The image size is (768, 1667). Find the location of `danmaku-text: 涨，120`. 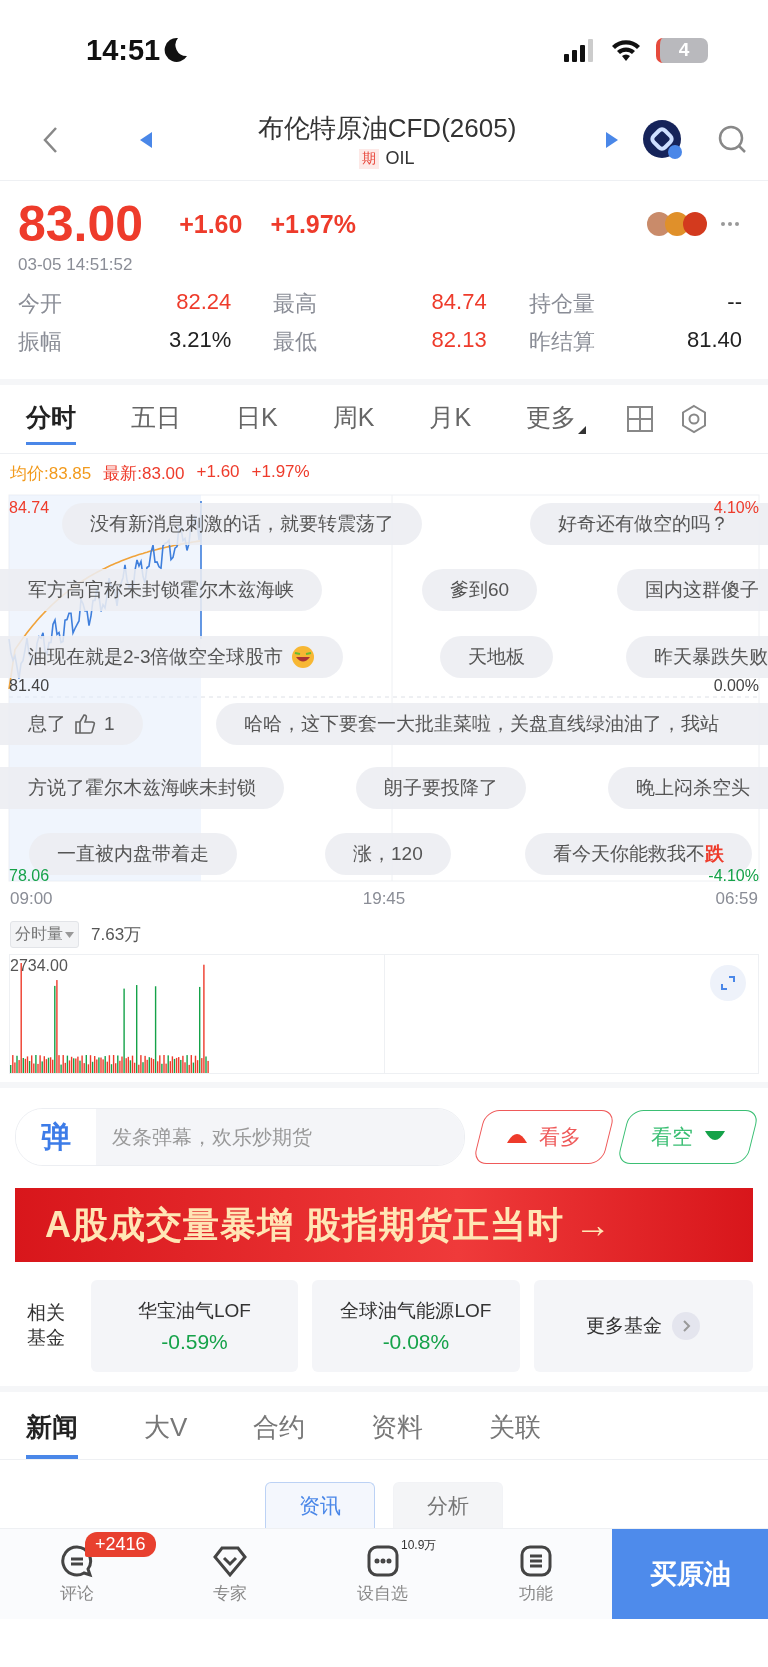

danmaku-text: 涨，120 is located at coordinates (388, 854).